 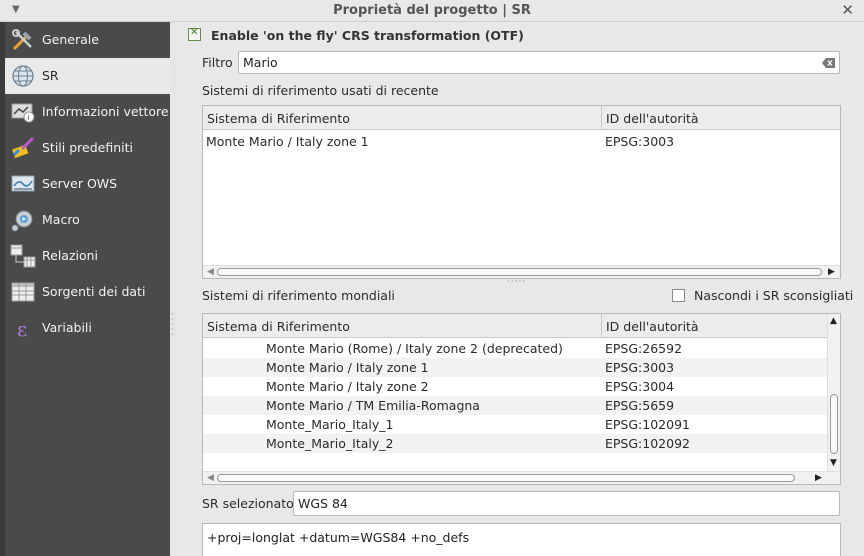 I want to click on filter-input, so click(x=539, y=62).